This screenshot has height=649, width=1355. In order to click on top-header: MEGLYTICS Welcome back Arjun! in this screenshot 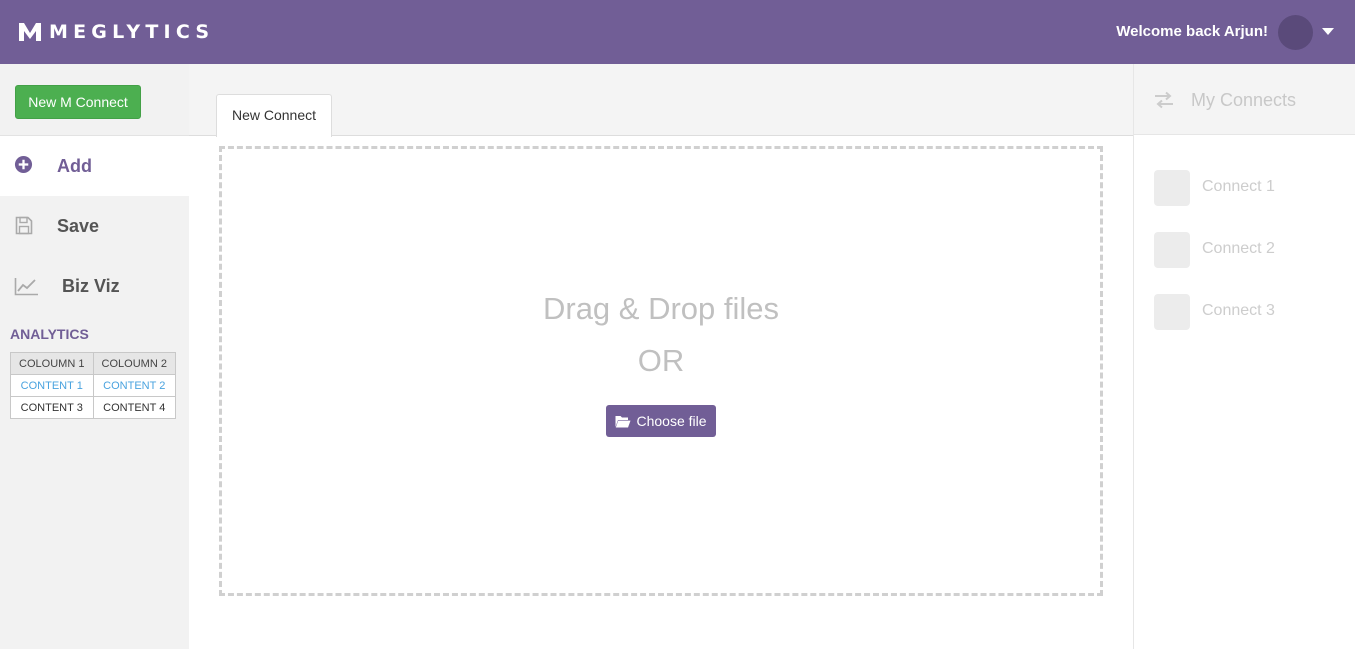, I will do `click(677, 32)`.